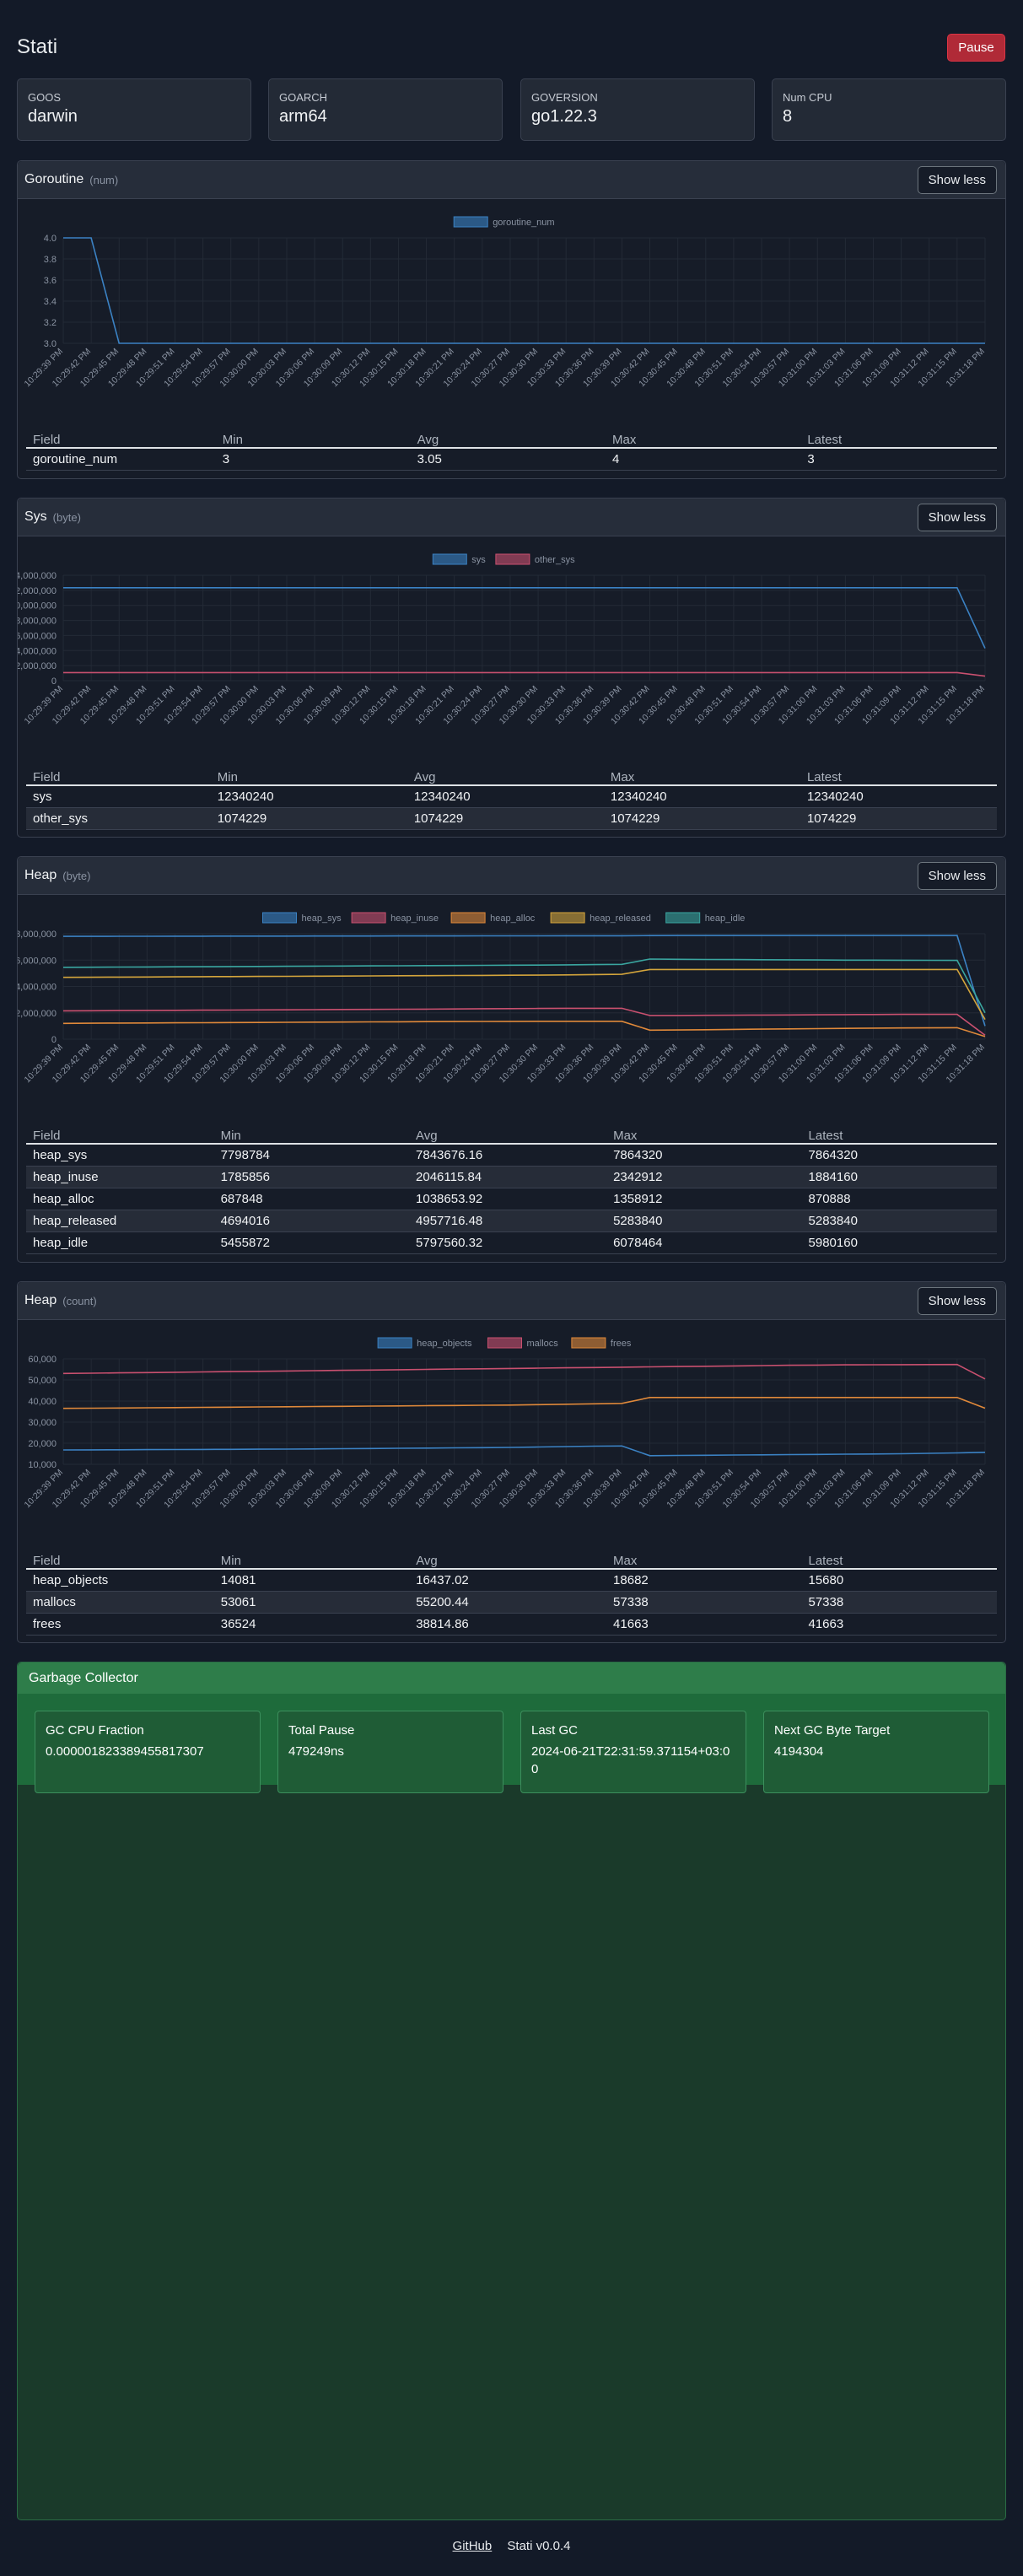 The image size is (1023, 2576). What do you see at coordinates (525, 617) in the screenshot?
I see `series-line-sys` at bounding box center [525, 617].